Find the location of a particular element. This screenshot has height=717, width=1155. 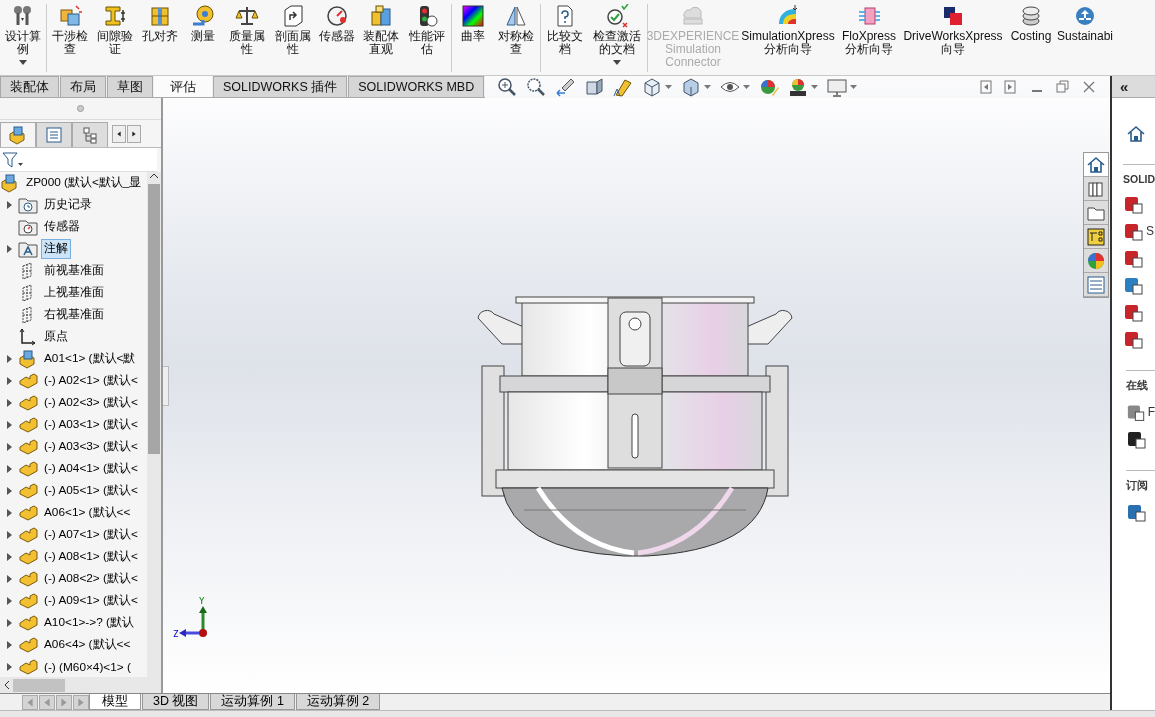

tree-item: 注解 is located at coordinates (73, 249).